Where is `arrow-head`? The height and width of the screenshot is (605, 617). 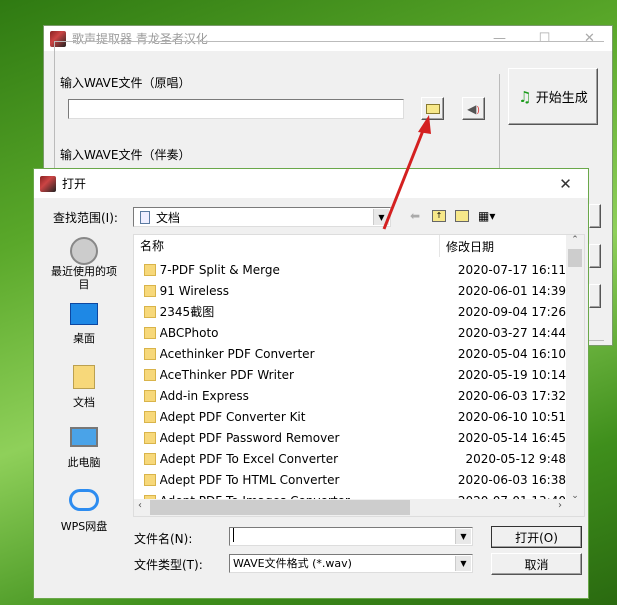
arrow-head is located at coordinates (424, 124).